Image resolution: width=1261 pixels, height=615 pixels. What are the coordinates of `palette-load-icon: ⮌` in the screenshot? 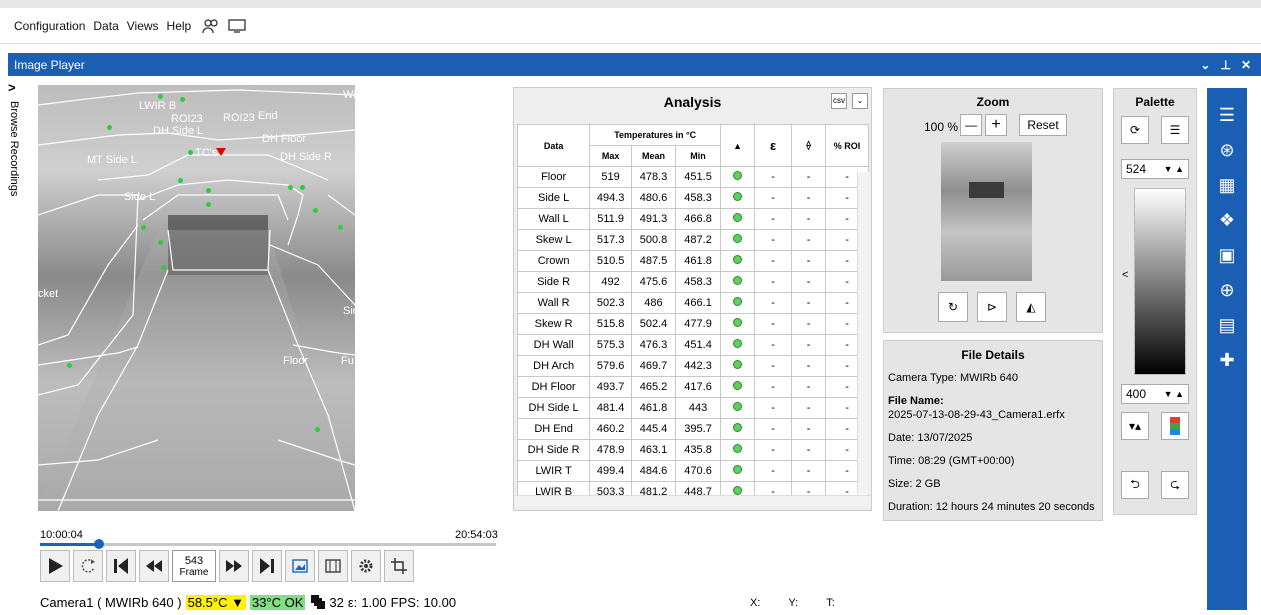 It's located at (1135, 485).